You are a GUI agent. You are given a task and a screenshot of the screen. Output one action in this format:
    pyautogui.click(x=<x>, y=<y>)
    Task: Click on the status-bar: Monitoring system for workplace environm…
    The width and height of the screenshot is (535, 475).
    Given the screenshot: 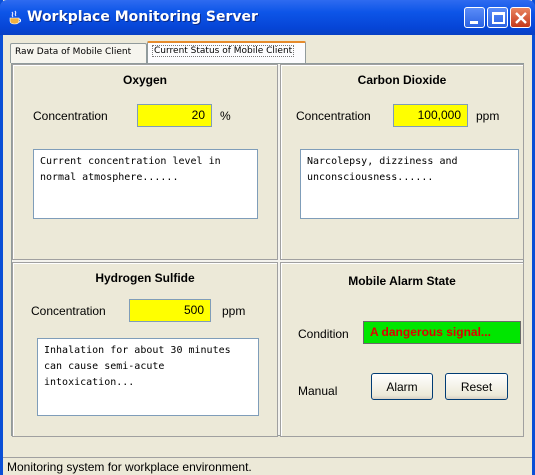 What is the action you would take?
    pyautogui.click(x=267, y=466)
    